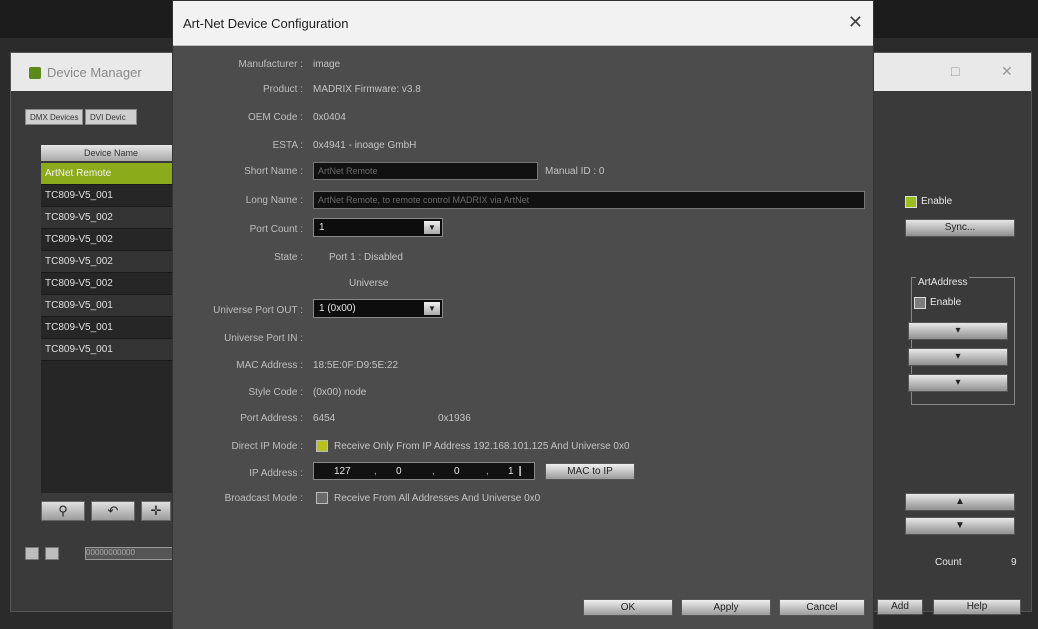 This screenshot has height=629, width=1038. I want to click on move-up-button: ▲, so click(960, 502).